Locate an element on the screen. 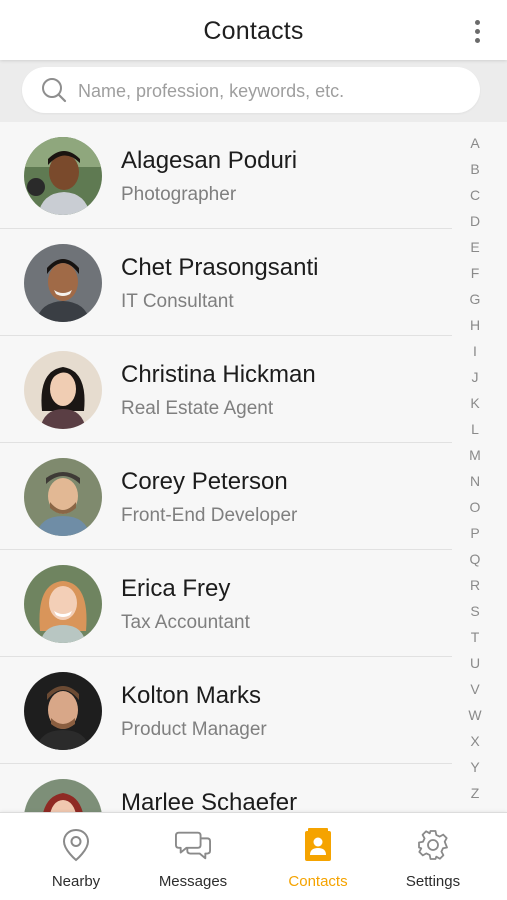  contact-row: Christina Hickman Real Estate Agent is located at coordinates (229, 389).